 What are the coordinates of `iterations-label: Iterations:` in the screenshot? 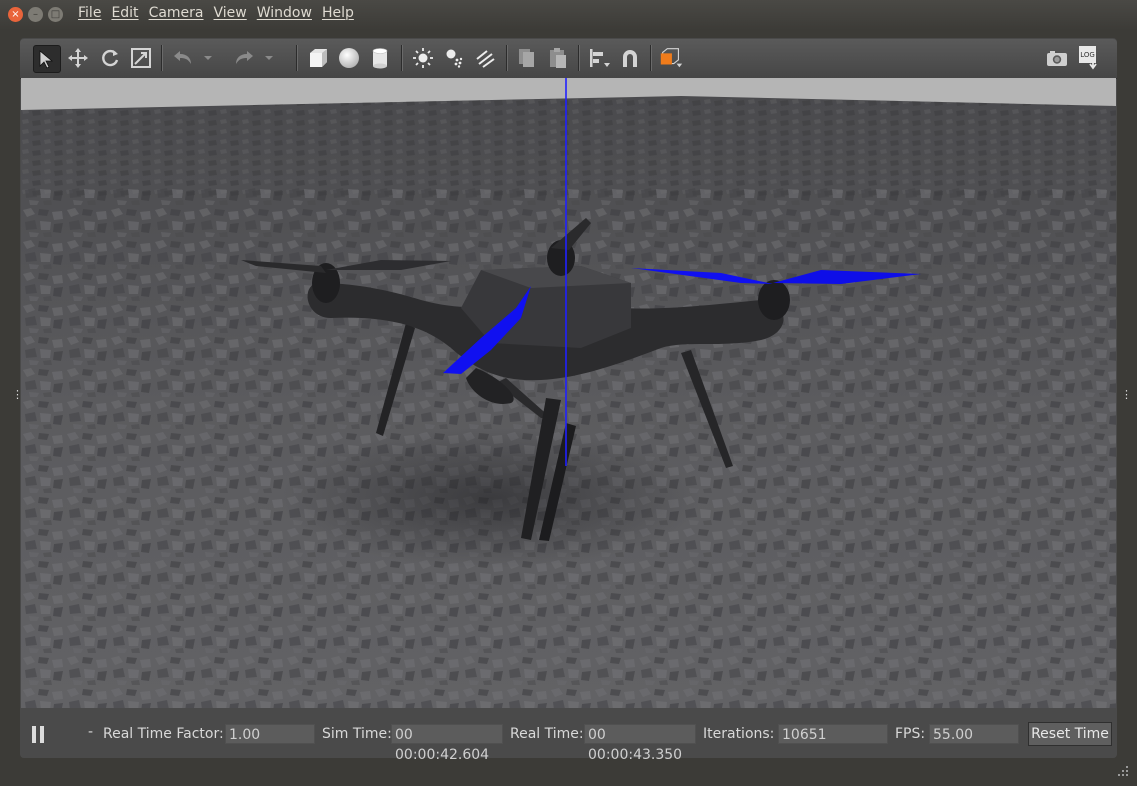 It's located at (739, 734).